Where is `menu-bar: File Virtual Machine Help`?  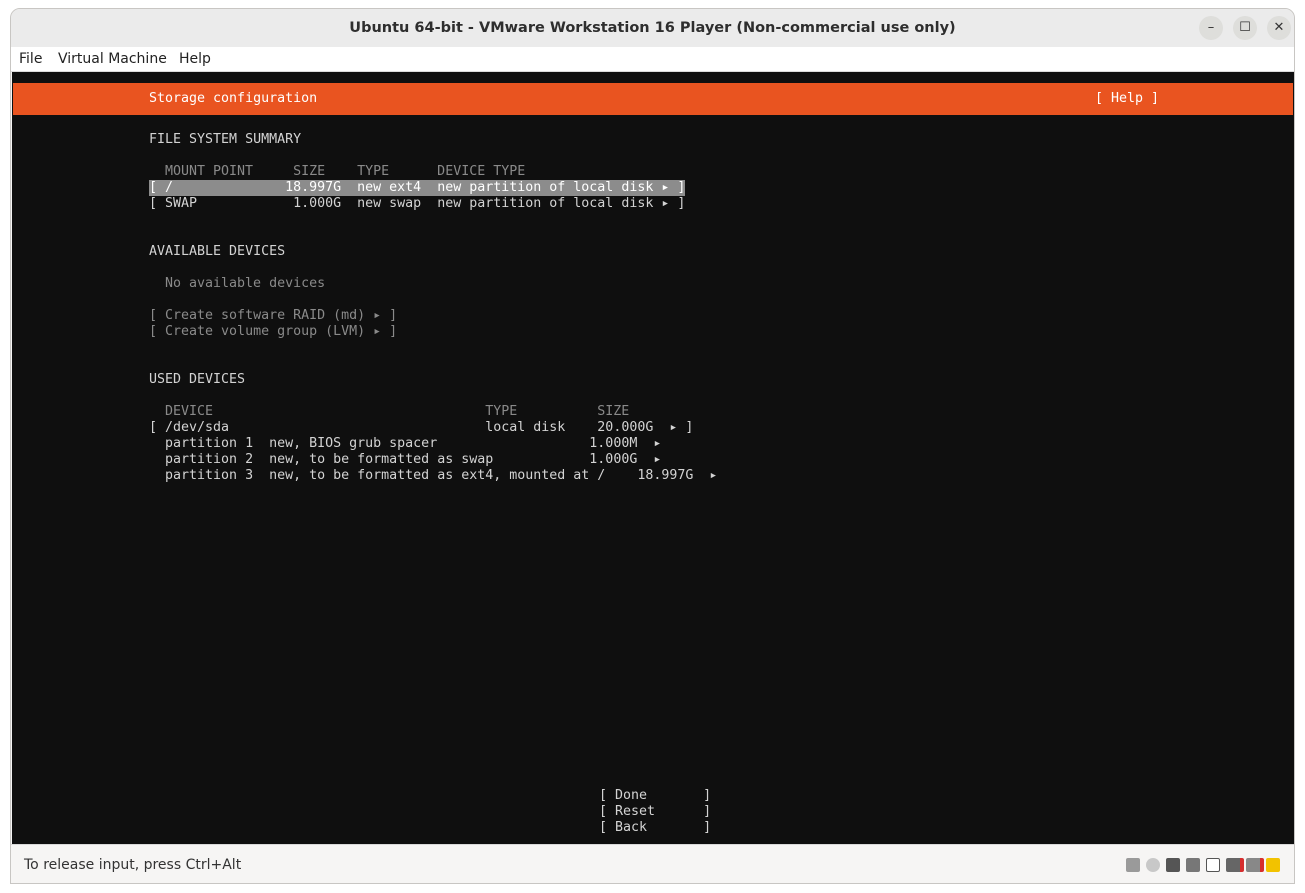 menu-bar: File Virtual Machine Help is located at coordinates (652, 59).